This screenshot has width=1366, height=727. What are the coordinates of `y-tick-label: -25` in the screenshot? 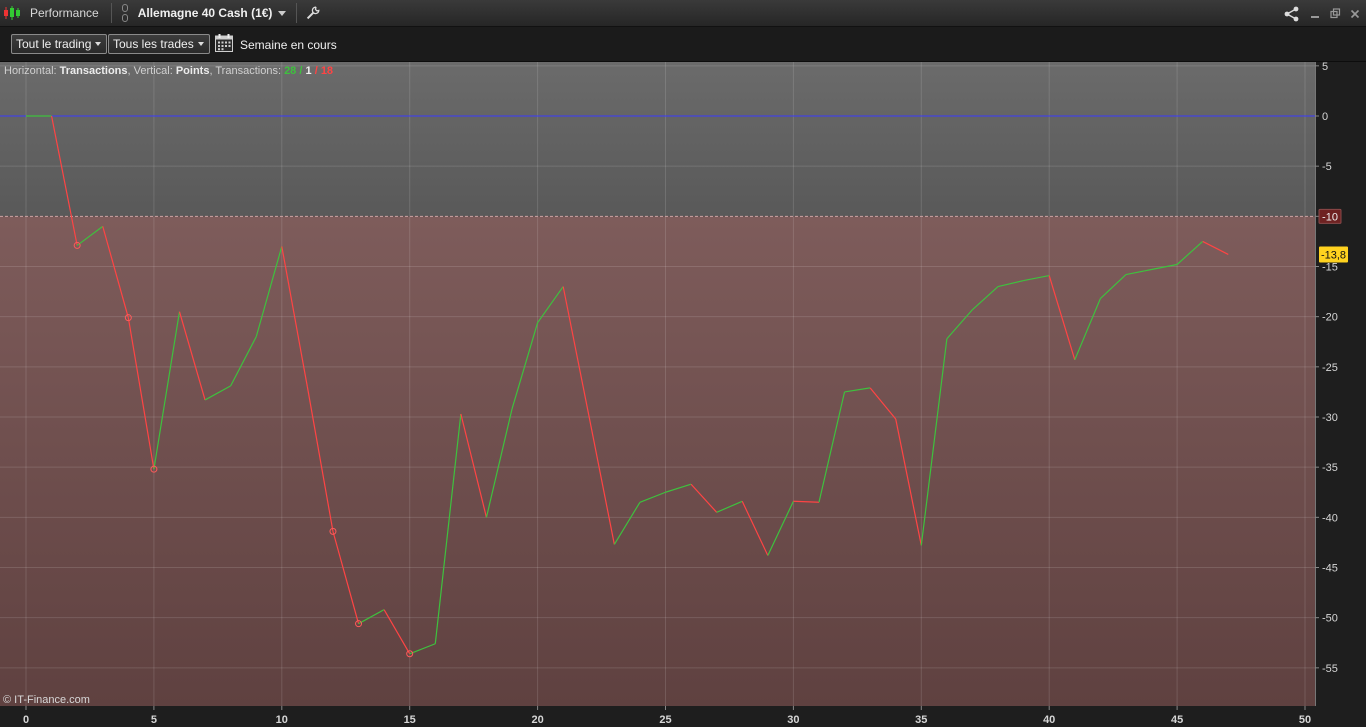 It's located at (1330, 368).